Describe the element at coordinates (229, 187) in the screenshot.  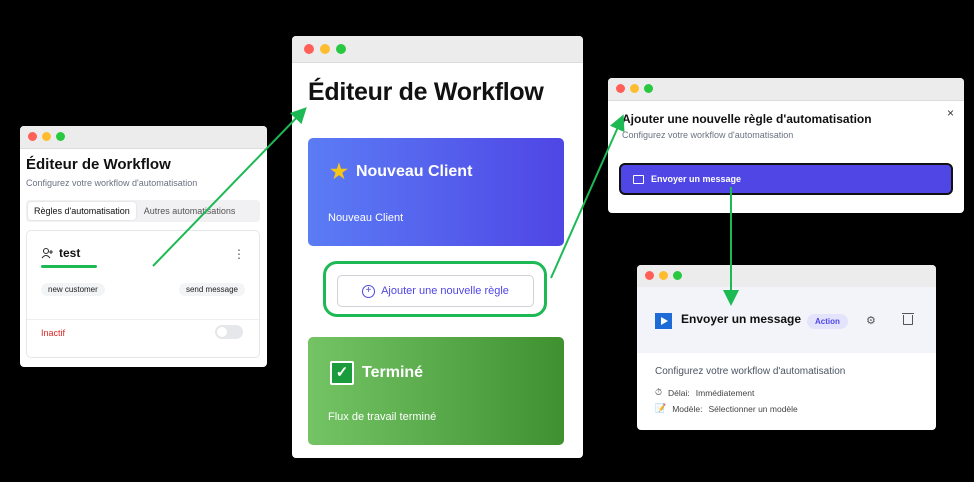
I see `arrow-list-to-editor` at that location.